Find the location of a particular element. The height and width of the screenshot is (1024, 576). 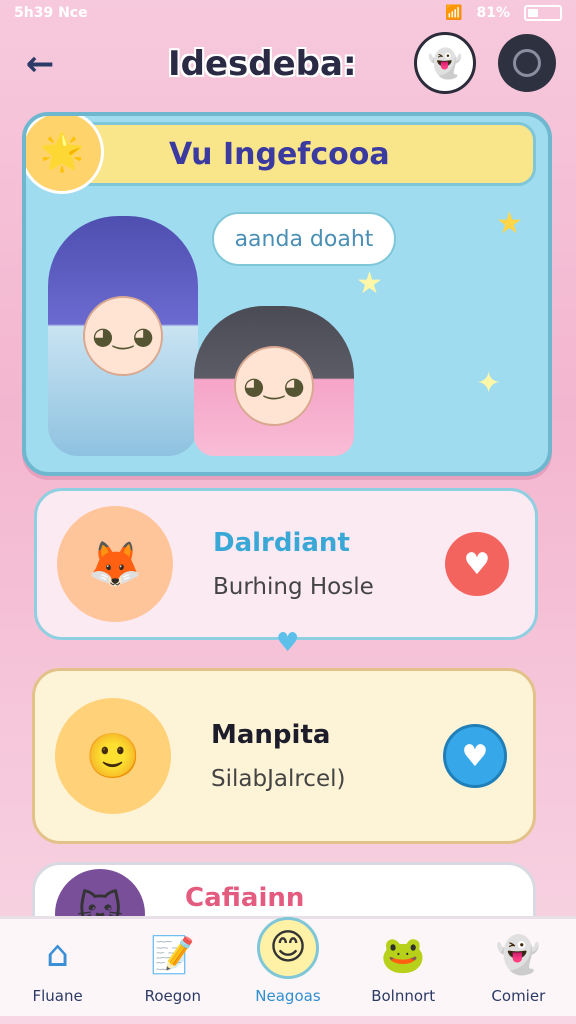

avatar: 🐱 is located at coordinates (100, 895).